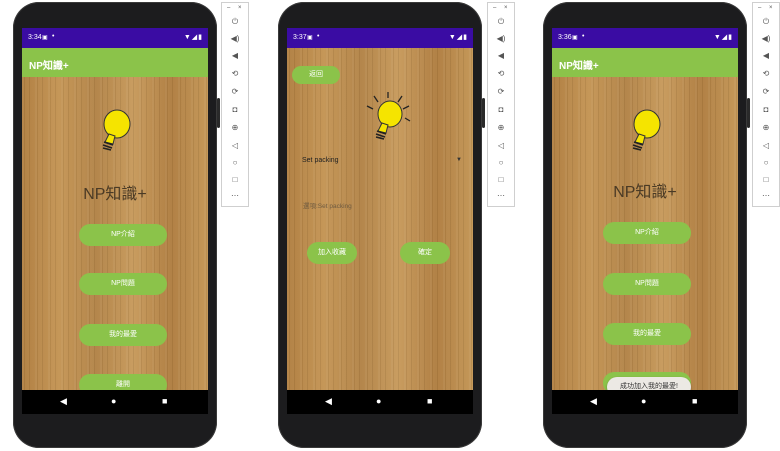 The image size is (780, 451). Describe the element at coordinates (327, 206) in the screenshot. I see `selected-option-text: 選項:Set packing` at that location.